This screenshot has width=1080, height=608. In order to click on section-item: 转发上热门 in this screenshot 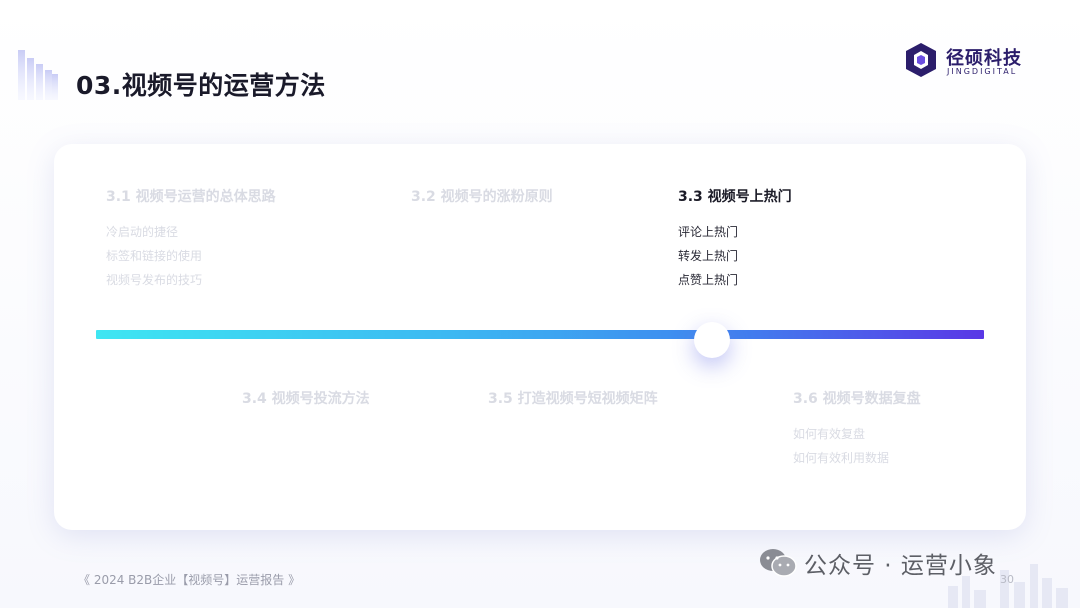, I will do `click(708, 256)`.